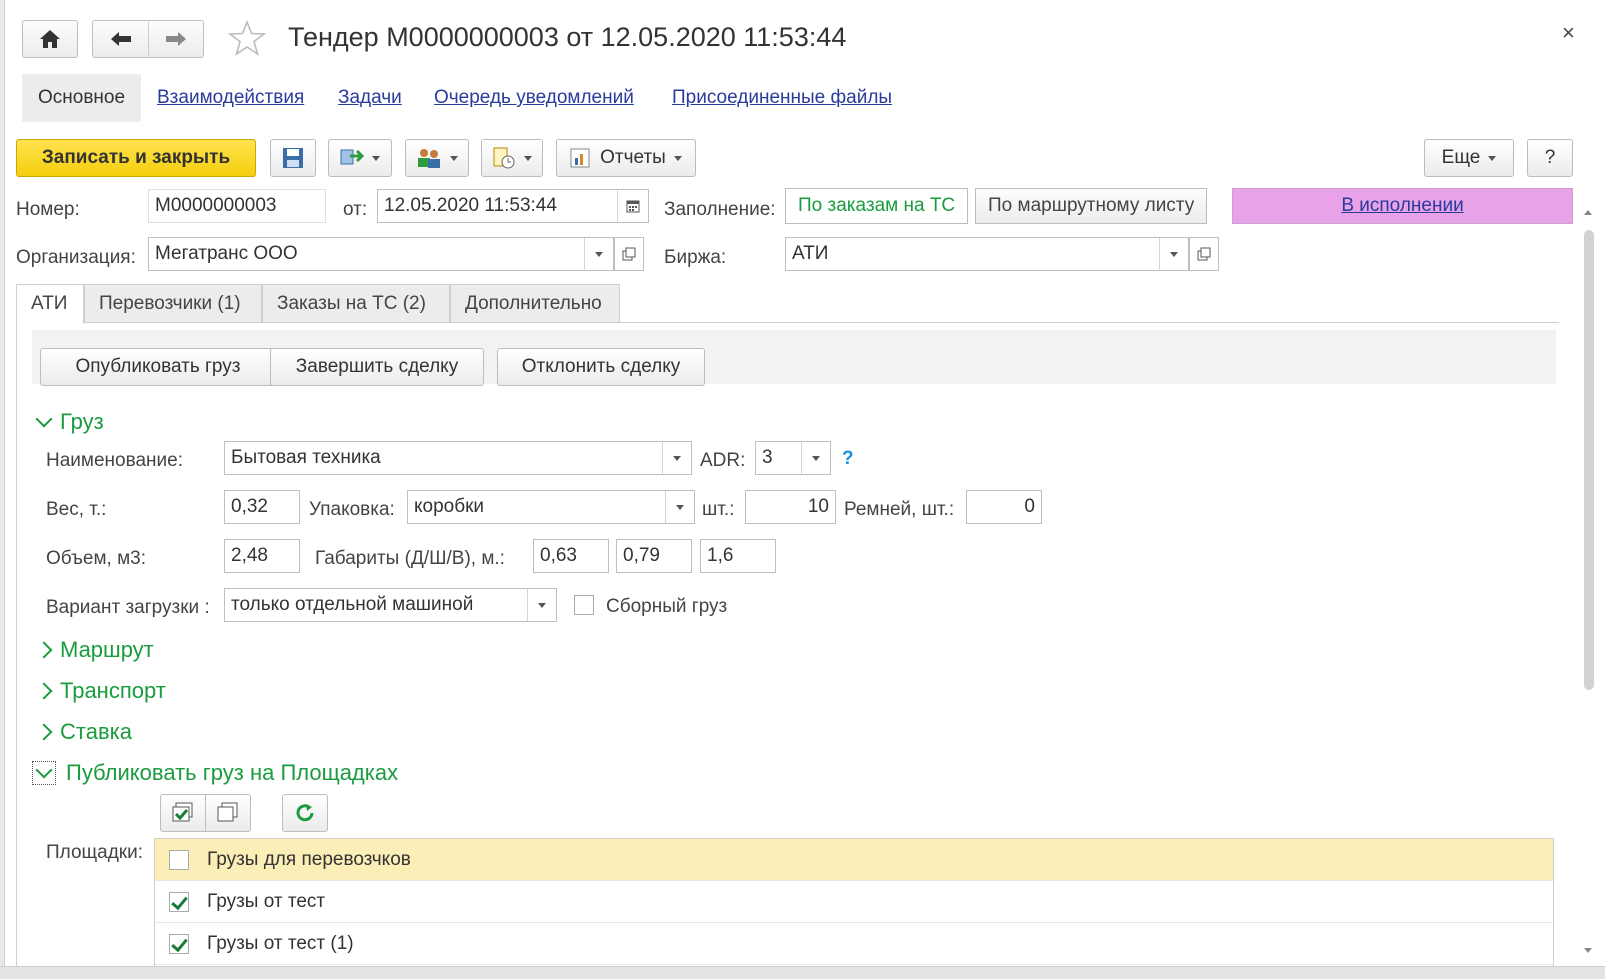 The height and width of the screenshot is (979, 1605). Describe the element at coordinates (848, 459) in the screenshot. I see `adr-help-icon: ?` at that location.